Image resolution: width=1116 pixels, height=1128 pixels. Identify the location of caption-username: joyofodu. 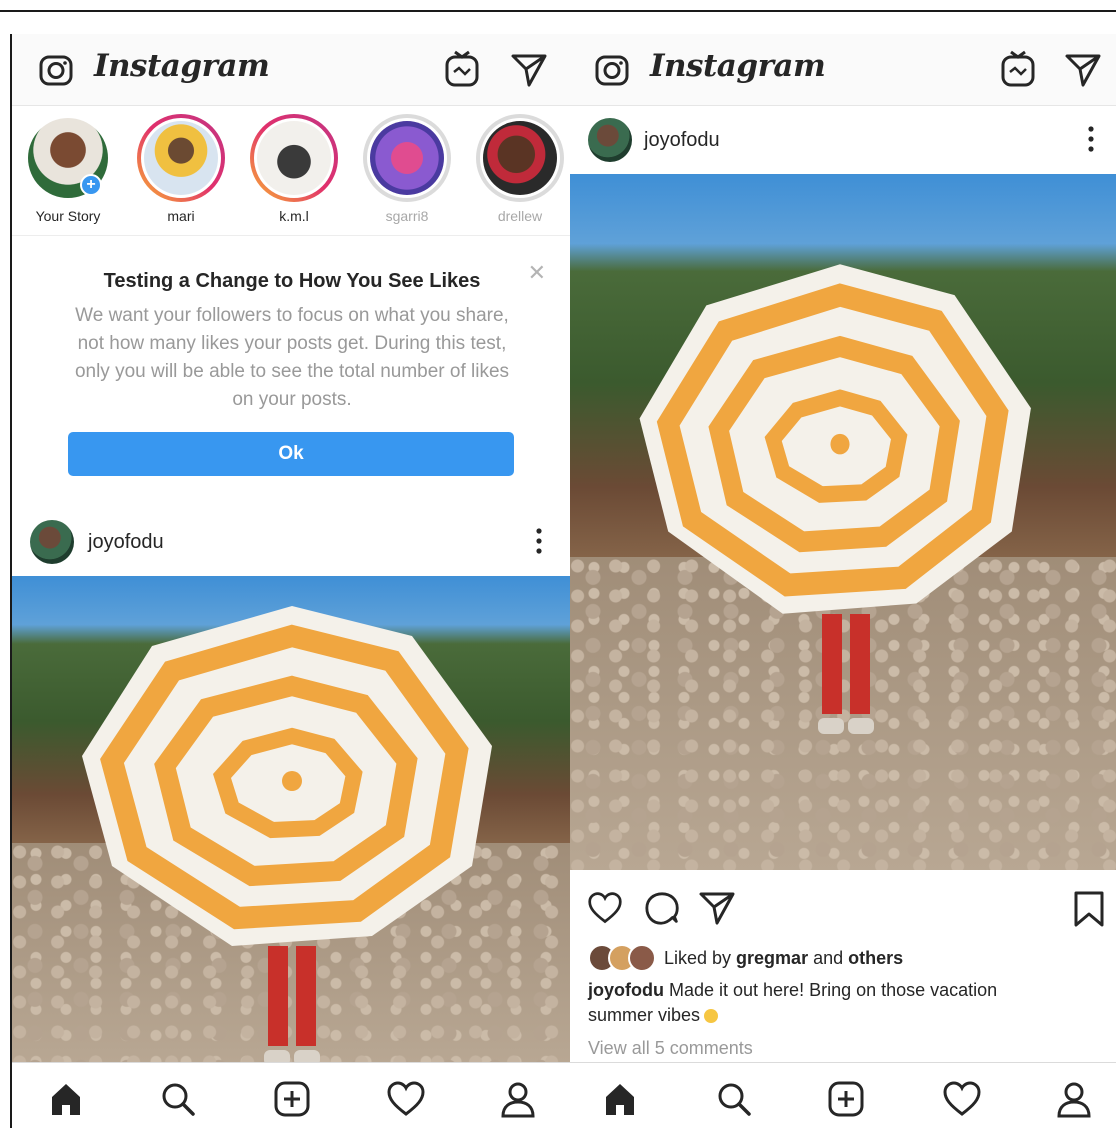
(626, 990).